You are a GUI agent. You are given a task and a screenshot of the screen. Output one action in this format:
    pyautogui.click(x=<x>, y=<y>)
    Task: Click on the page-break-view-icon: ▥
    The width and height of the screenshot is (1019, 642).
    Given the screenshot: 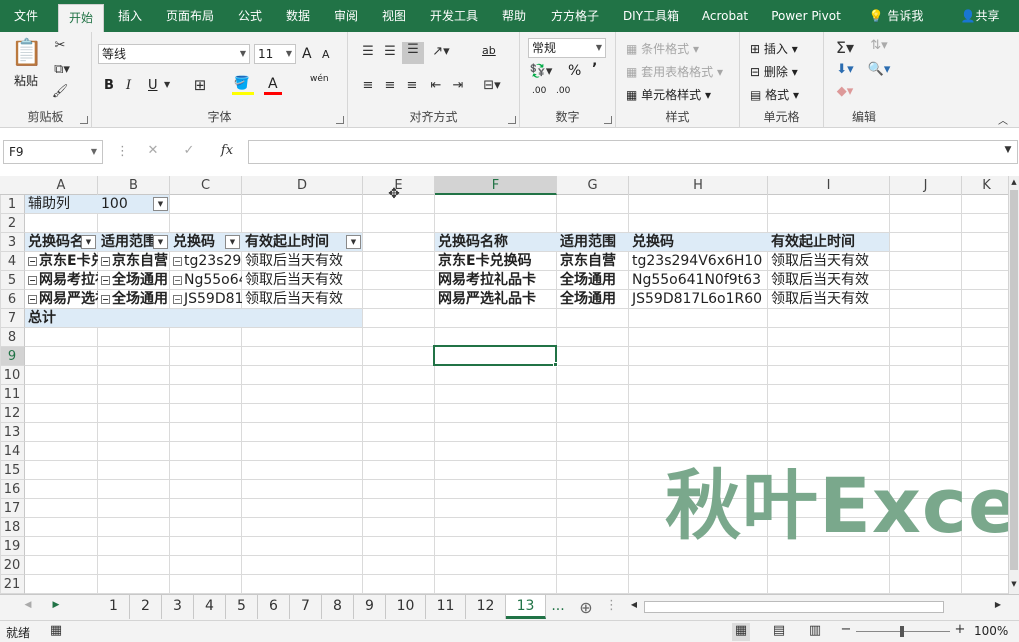 What is the action you would take?
    pyautogui.click(x=815, y=630)
    